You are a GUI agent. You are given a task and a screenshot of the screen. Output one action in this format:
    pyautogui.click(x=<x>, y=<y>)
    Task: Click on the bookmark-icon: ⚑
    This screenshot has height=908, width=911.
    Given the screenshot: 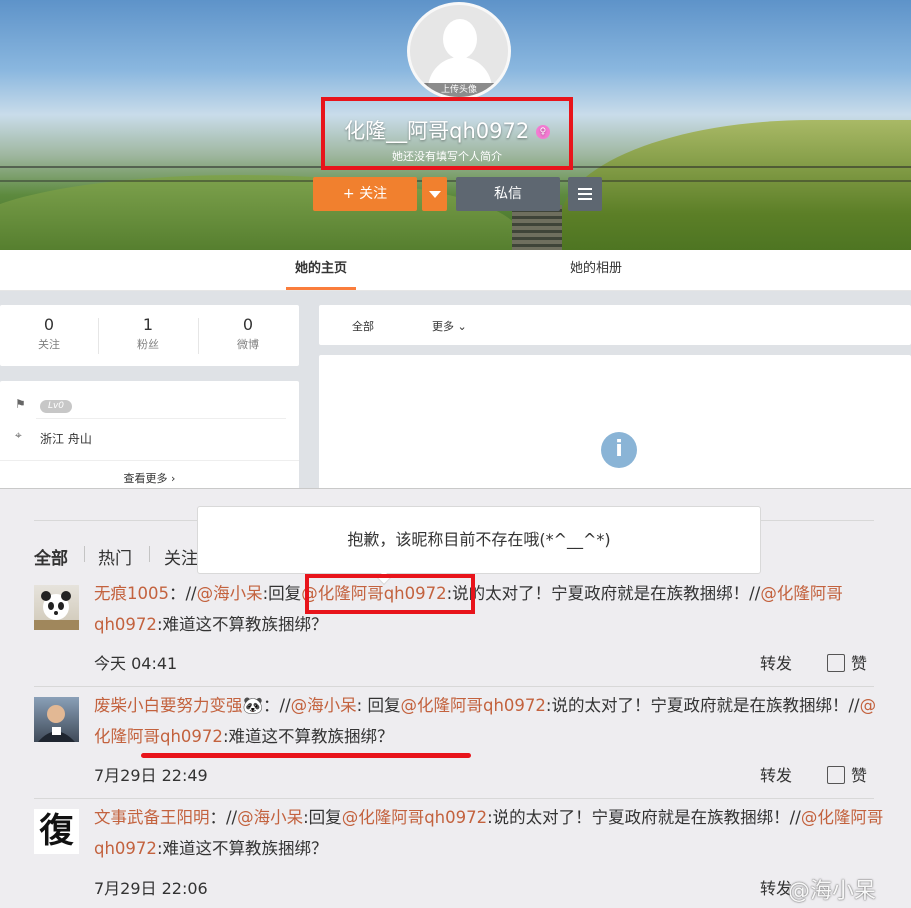 What is the action you would take?
    pyautogui.click(x=20, y=404)
    